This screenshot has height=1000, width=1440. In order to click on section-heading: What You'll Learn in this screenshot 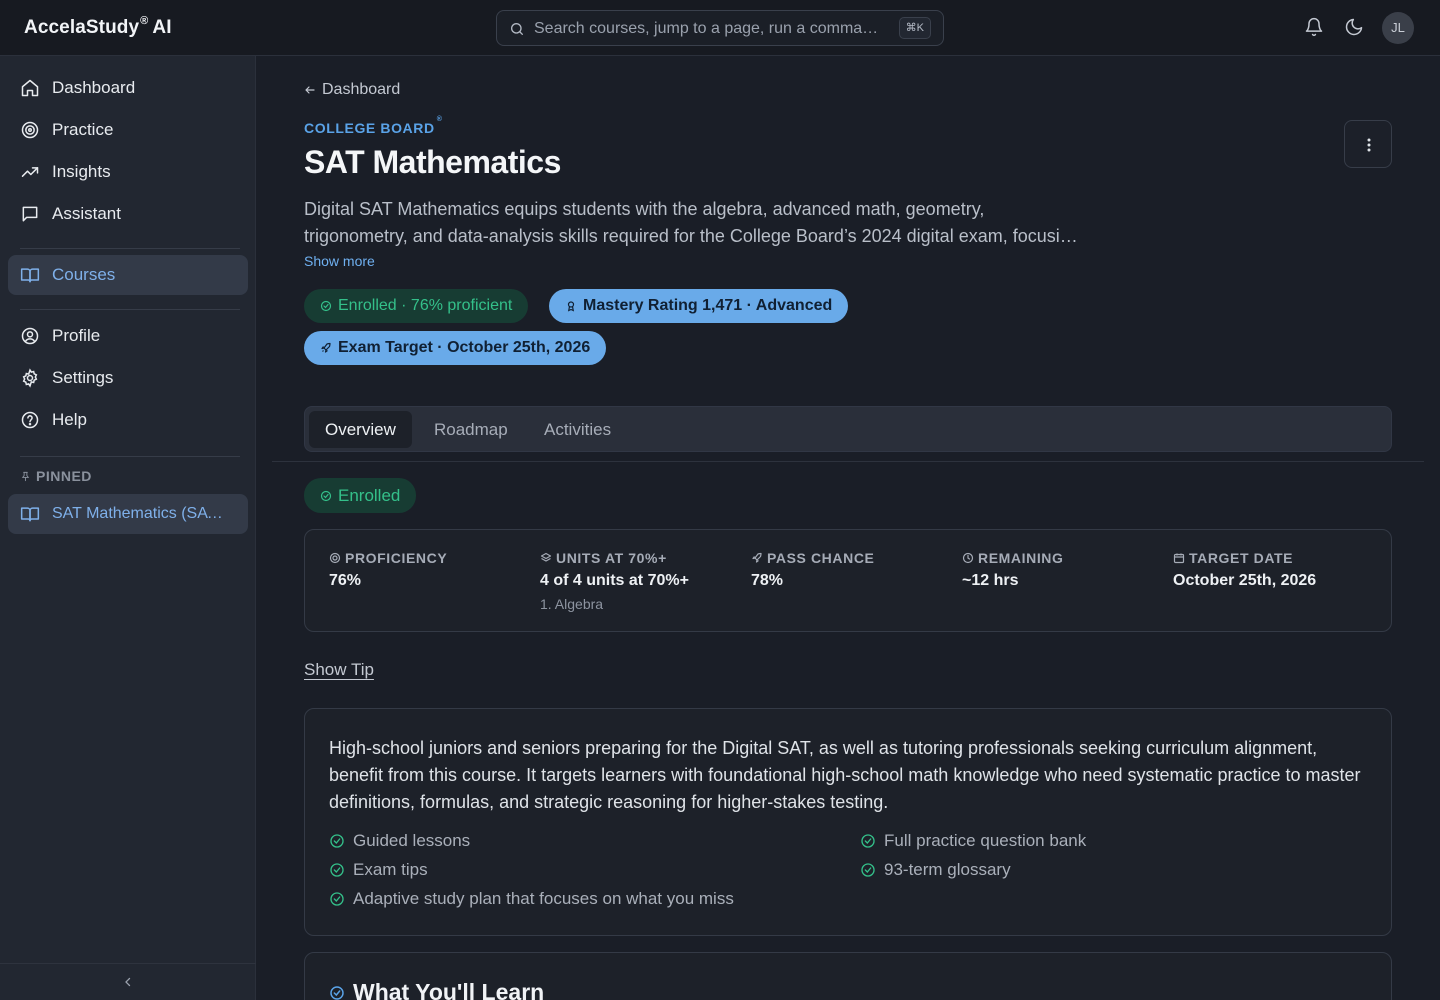, I will do `click(436, 989)`.